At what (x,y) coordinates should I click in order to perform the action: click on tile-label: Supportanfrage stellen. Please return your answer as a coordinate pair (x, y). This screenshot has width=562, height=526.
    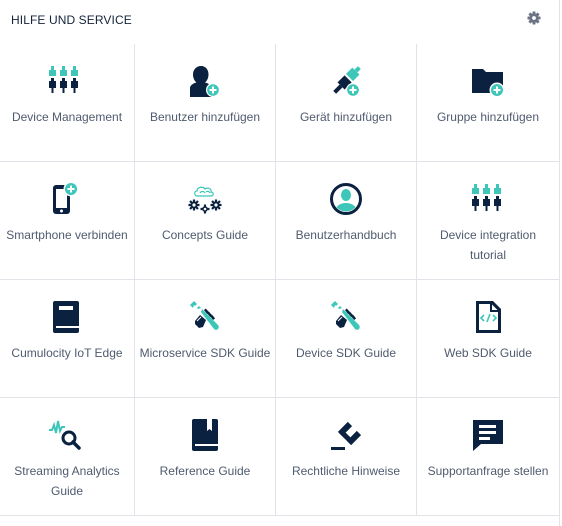
    Looking at the image, I should click on (488, 471).